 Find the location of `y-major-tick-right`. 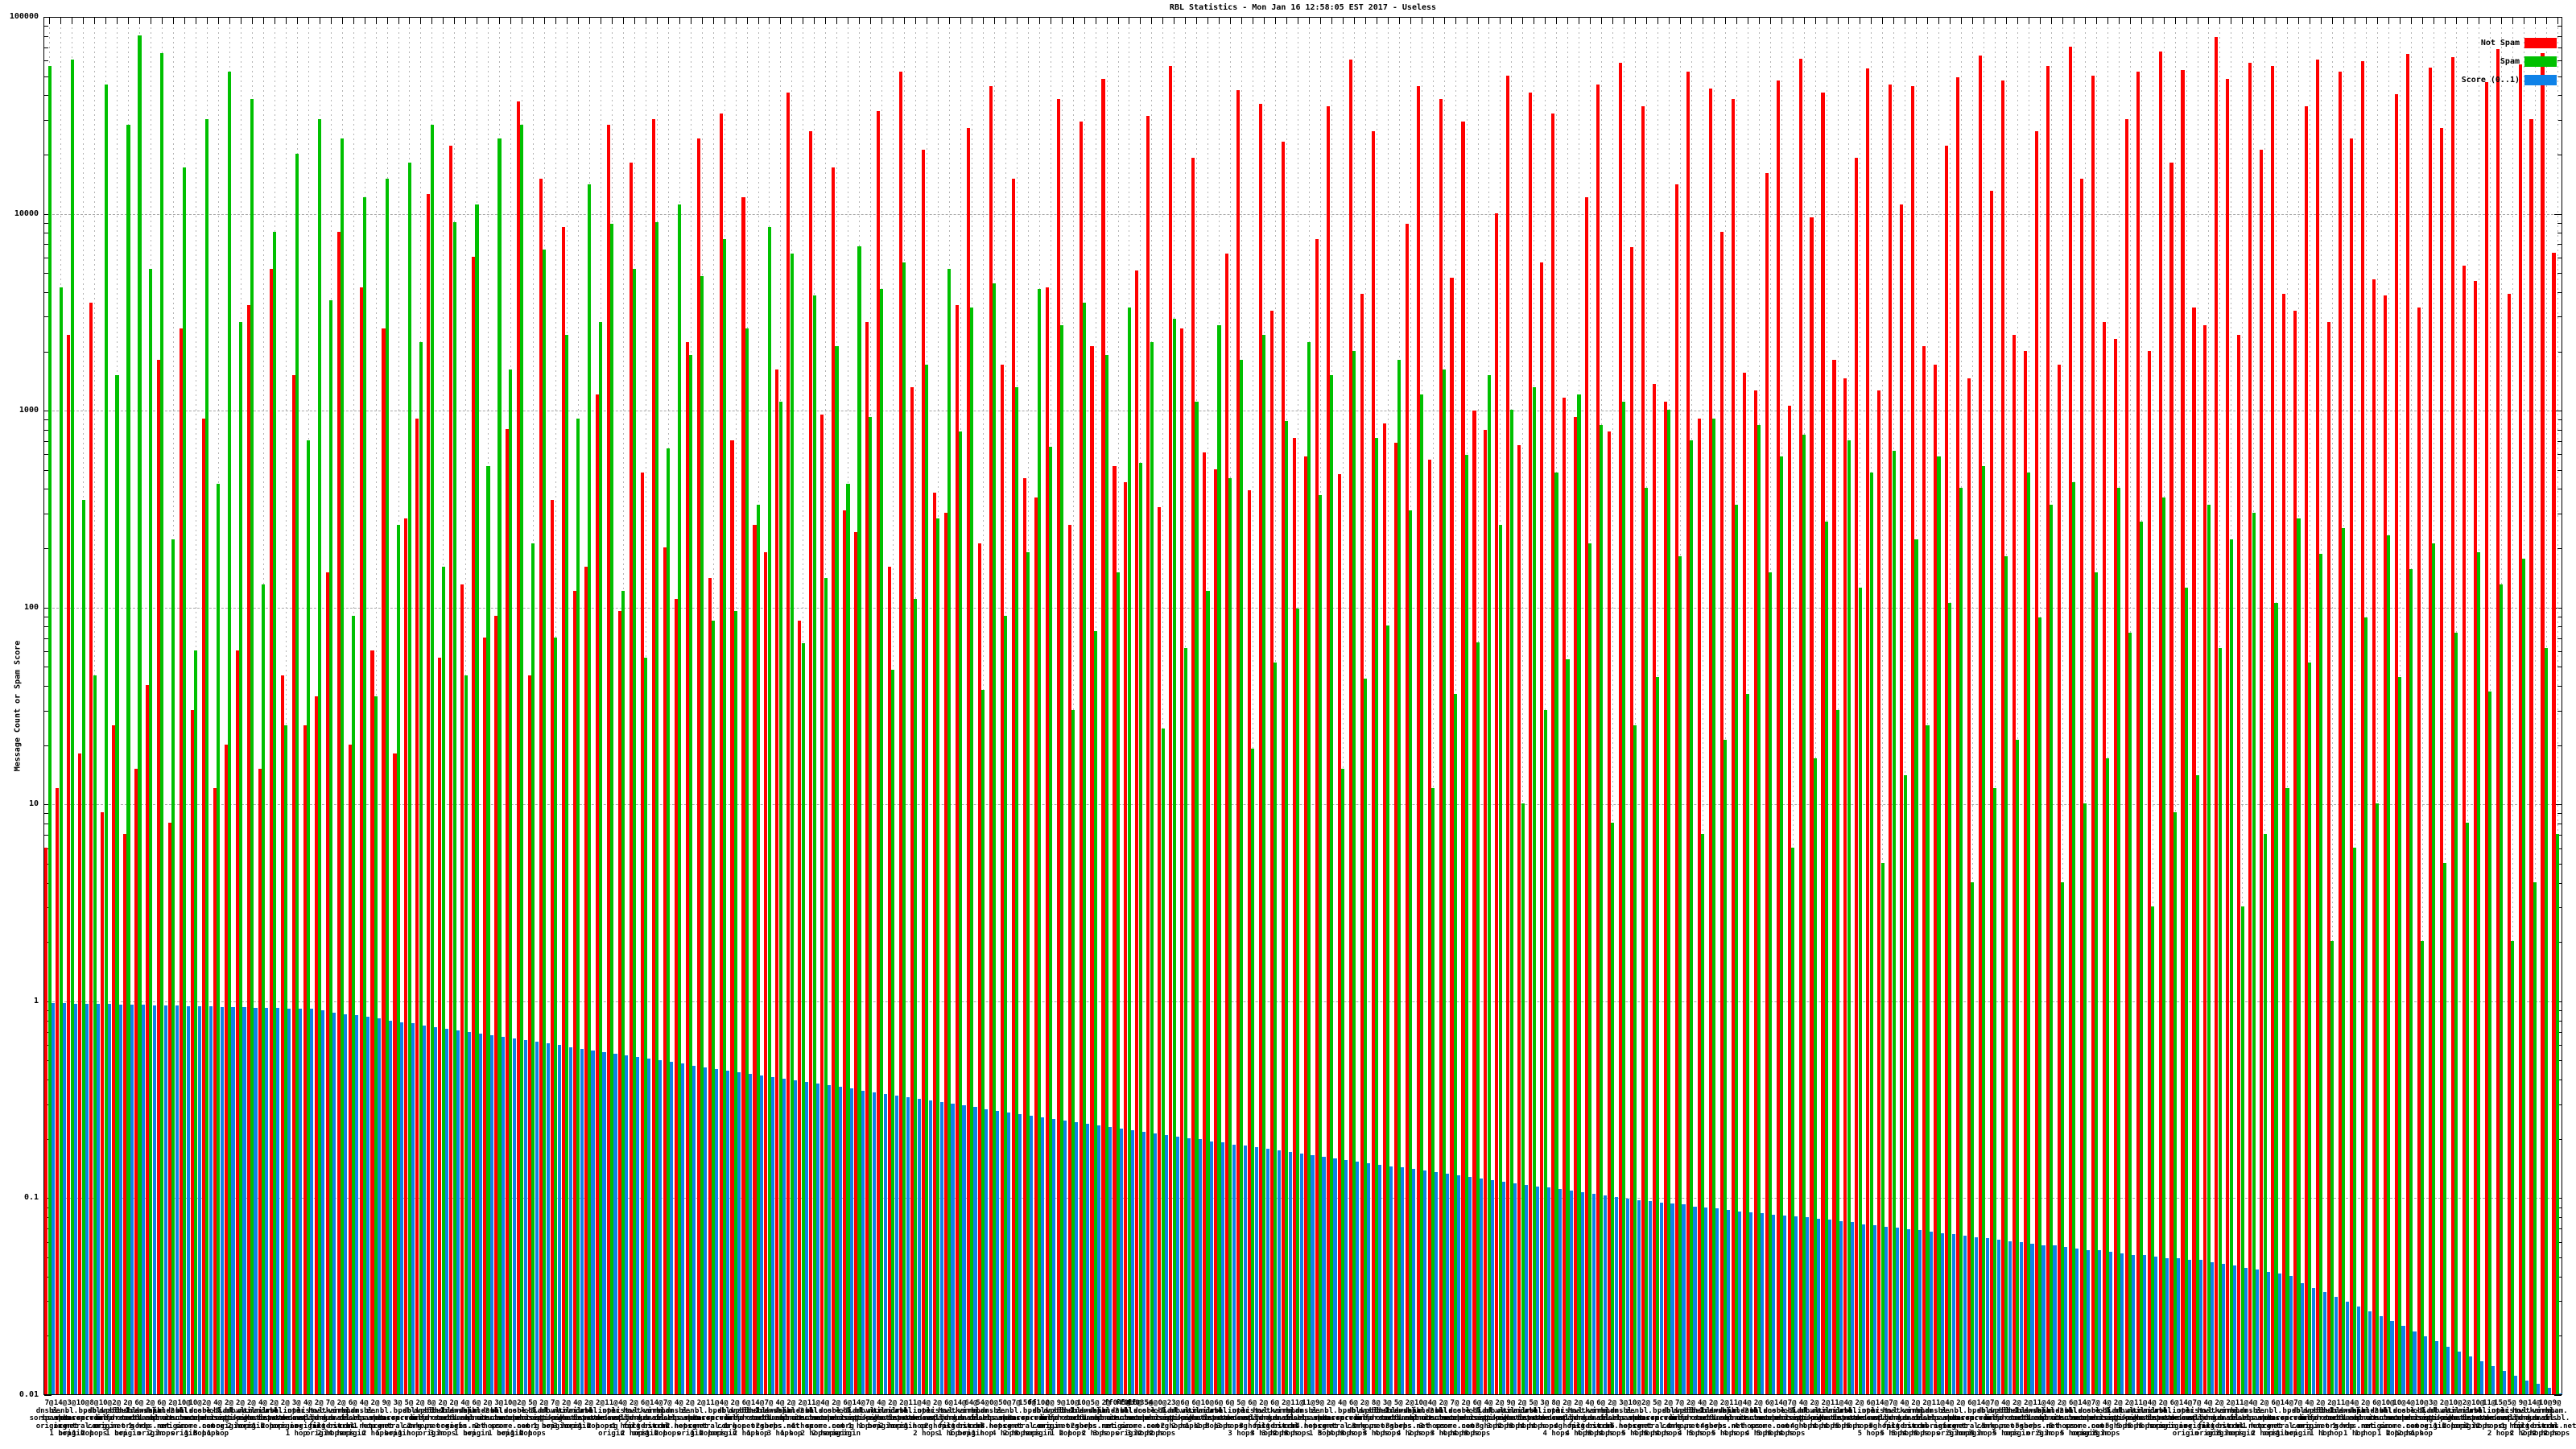

y-major-tick-right is located at coordinates (2558, 1395).